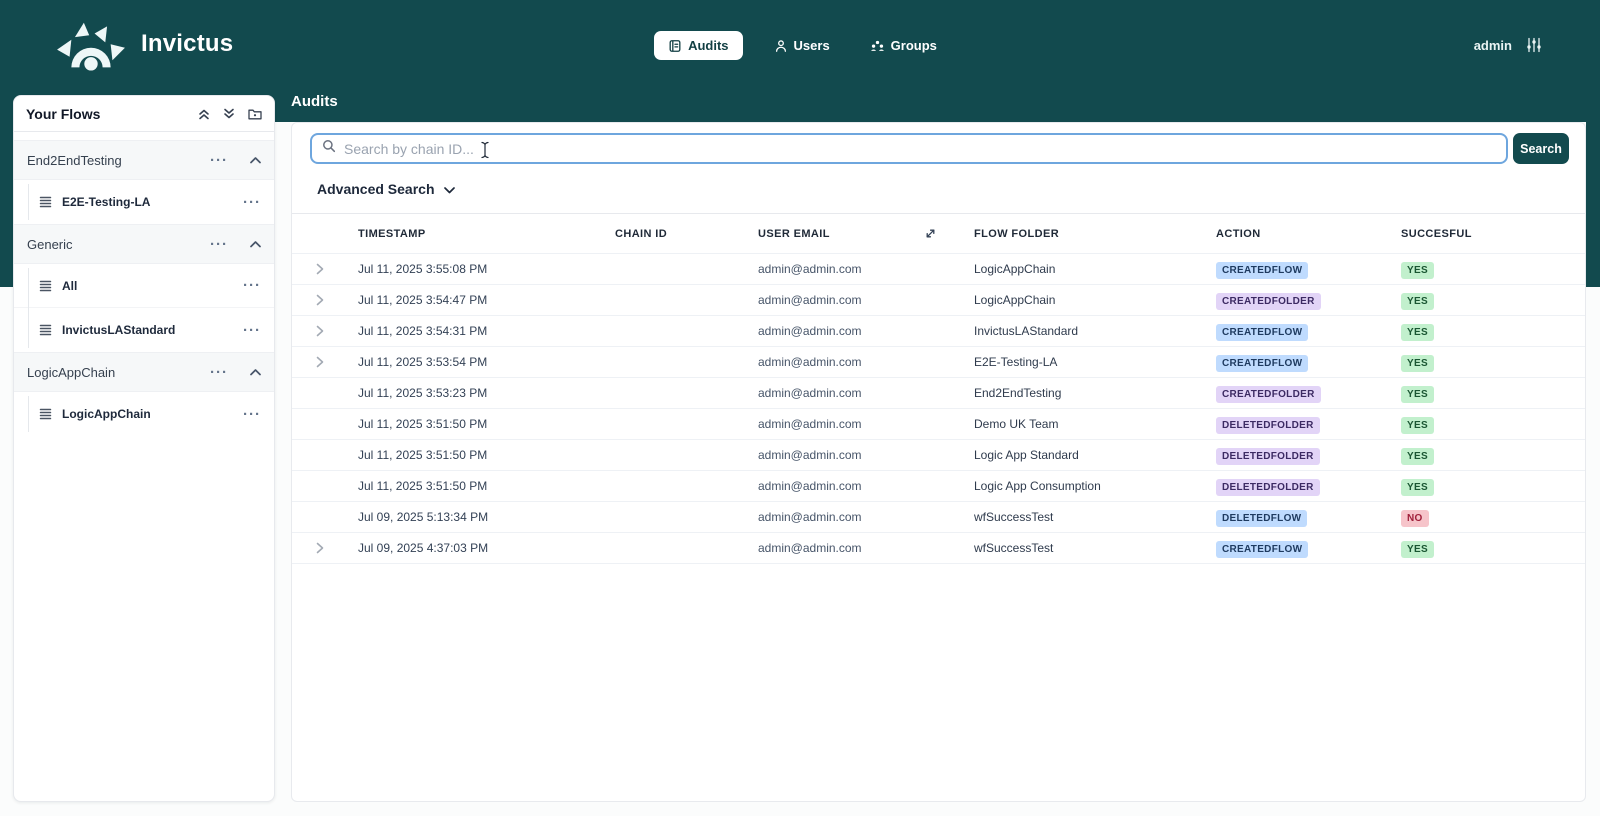 This screenshot has width=1600, height=816. What do you see at coordinates (144, 372) in the screenshot?
I see `flow-group-header: LogicAppChain ···` at bounding box center [144, 372].